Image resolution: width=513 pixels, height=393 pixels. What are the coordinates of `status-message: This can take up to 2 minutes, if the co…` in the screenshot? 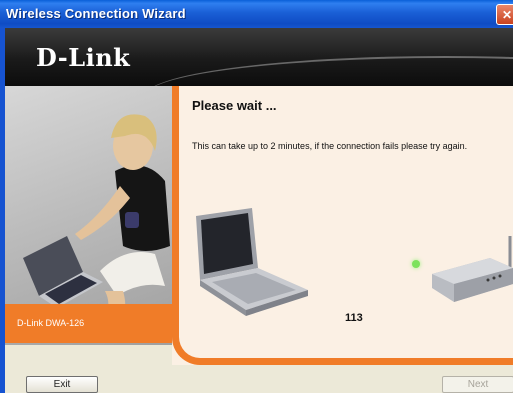 It's located at (330, 146).